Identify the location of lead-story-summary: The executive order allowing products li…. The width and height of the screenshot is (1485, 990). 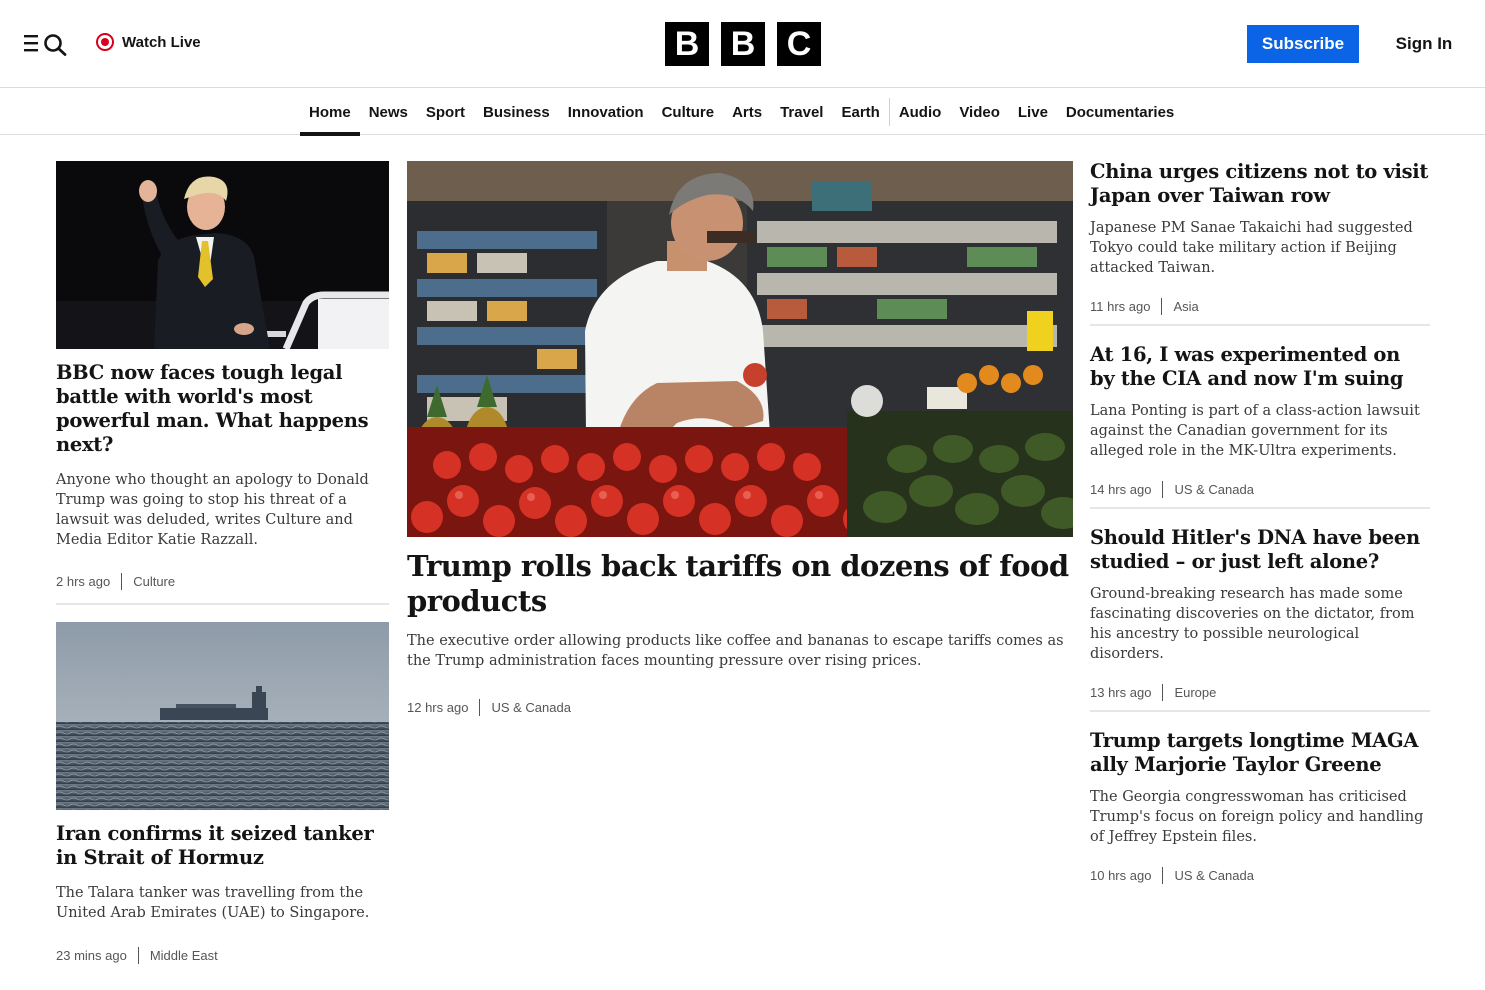
(735, 651).